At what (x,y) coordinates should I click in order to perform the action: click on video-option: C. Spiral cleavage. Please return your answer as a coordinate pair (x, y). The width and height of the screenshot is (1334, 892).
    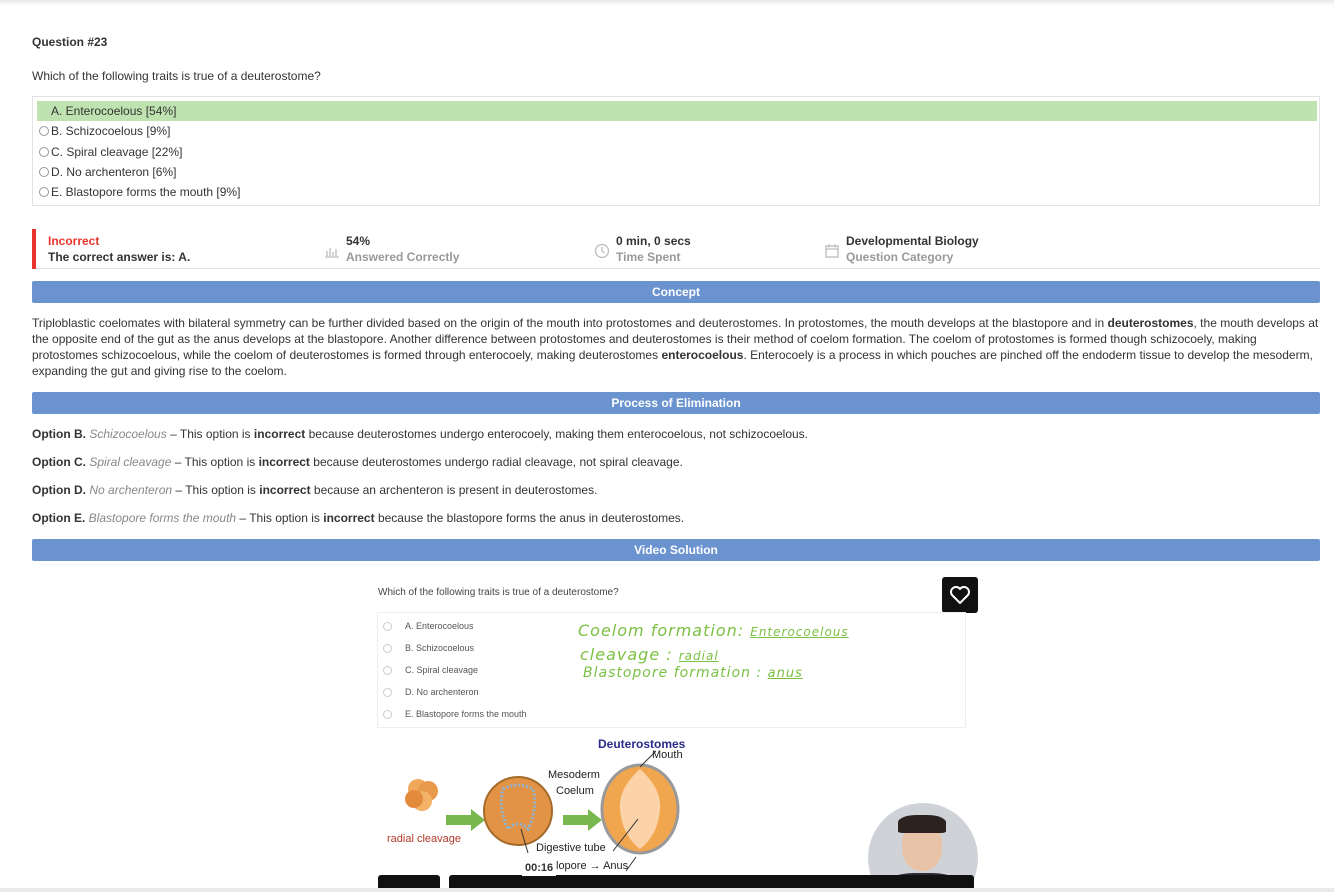
    Looking at the image, I should click on (431, 670).